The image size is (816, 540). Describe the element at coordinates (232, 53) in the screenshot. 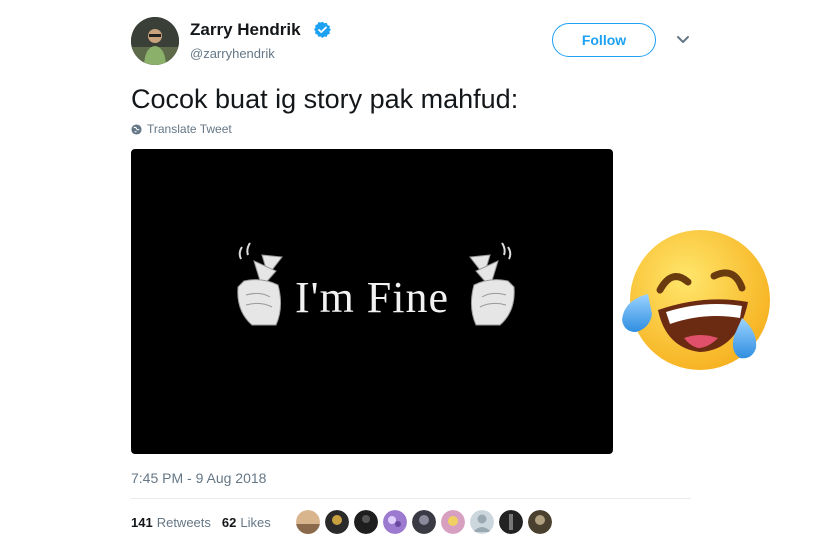

I see `user-handle: @zarryhendrik` at that location.